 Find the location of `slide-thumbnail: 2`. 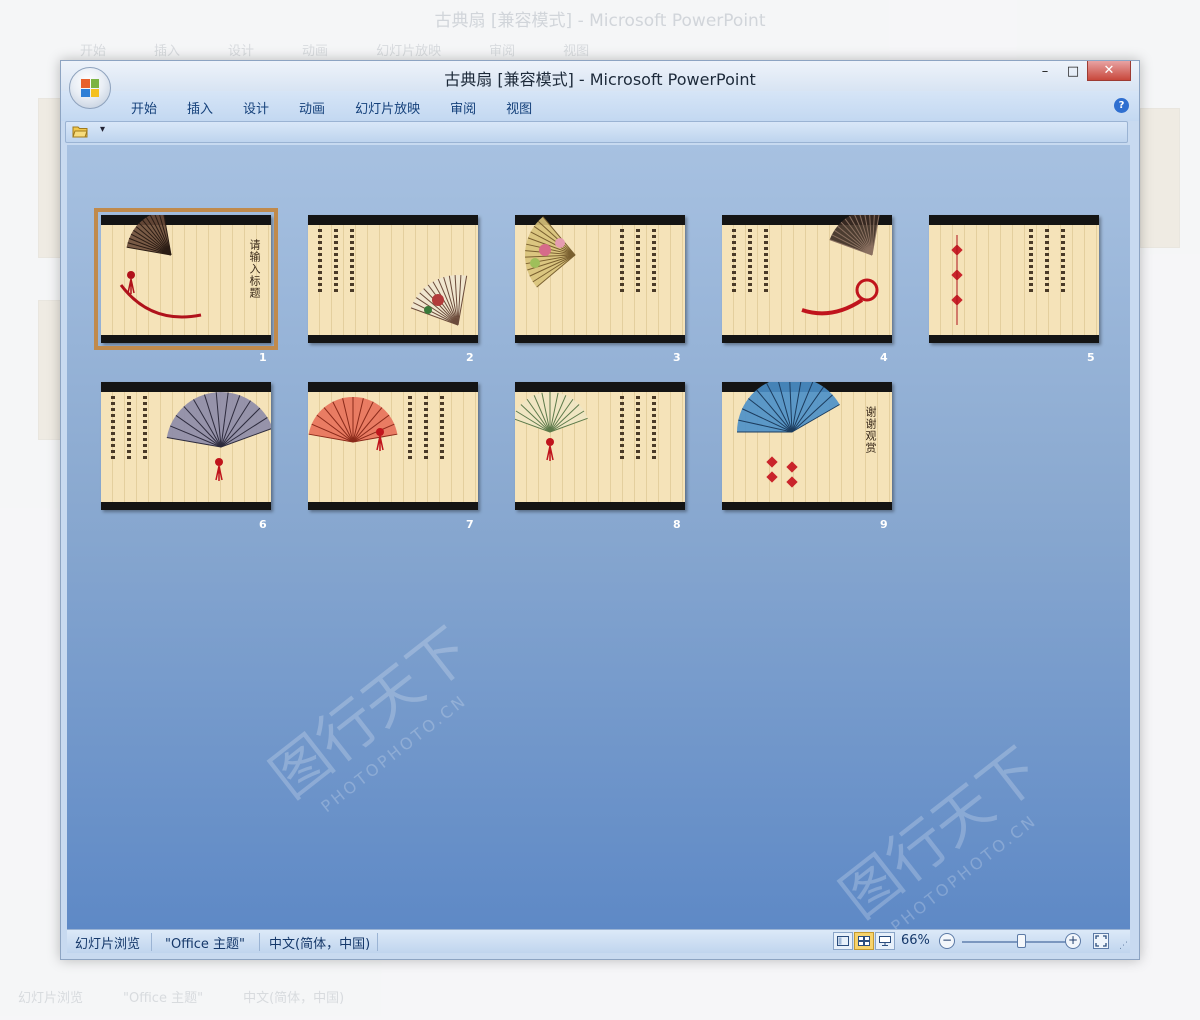

slide-thumbnail: 2 is located at coordinates (393, 289).